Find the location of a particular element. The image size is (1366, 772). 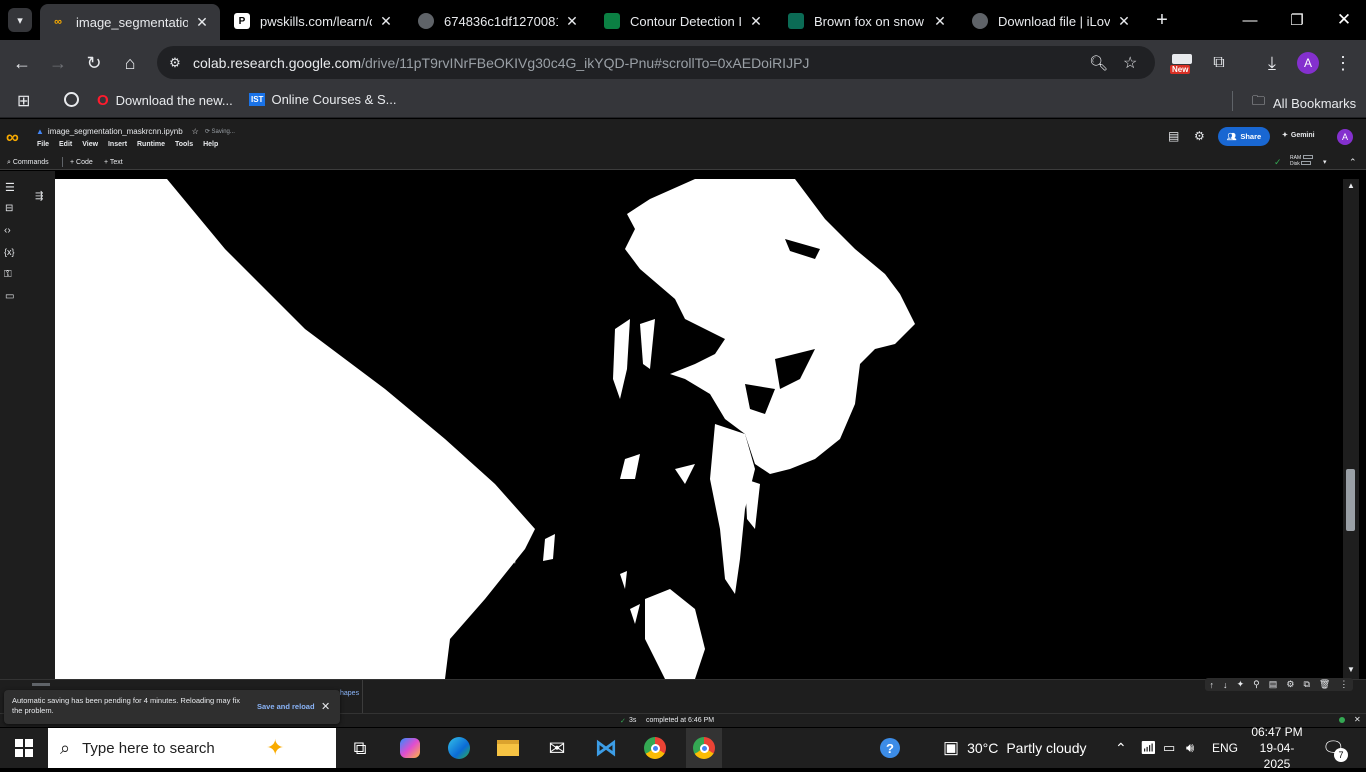

comments-icon: ▤ is located at coordinates (1173, 136).